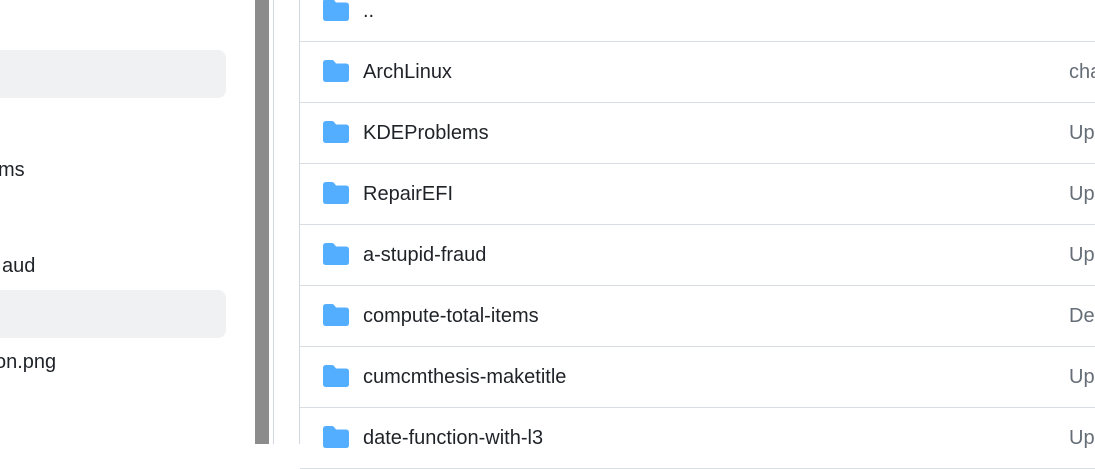 This screenshot has width=1095, height=469. I want to click on file-name: compute-total-items, so click(451, 316).